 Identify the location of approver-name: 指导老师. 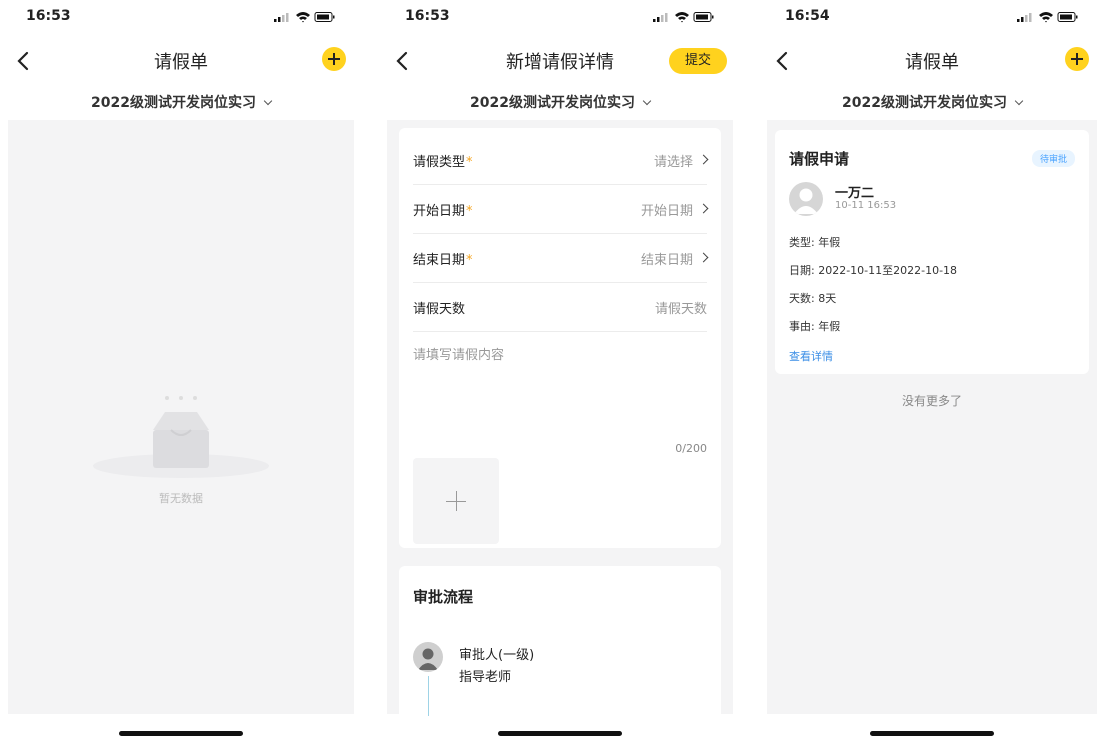
(485, 677).